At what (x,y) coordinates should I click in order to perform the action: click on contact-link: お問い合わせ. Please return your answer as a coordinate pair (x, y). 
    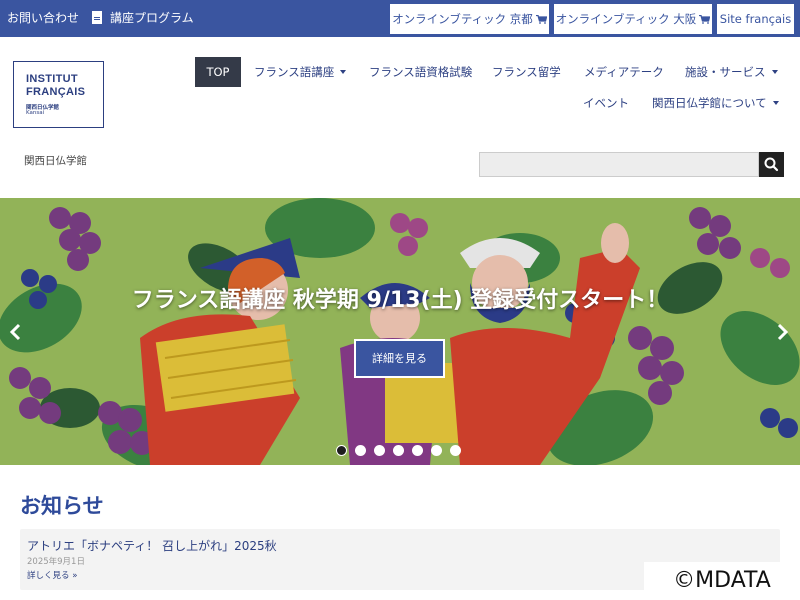
    Looking at the image, I should click on (43, 18).